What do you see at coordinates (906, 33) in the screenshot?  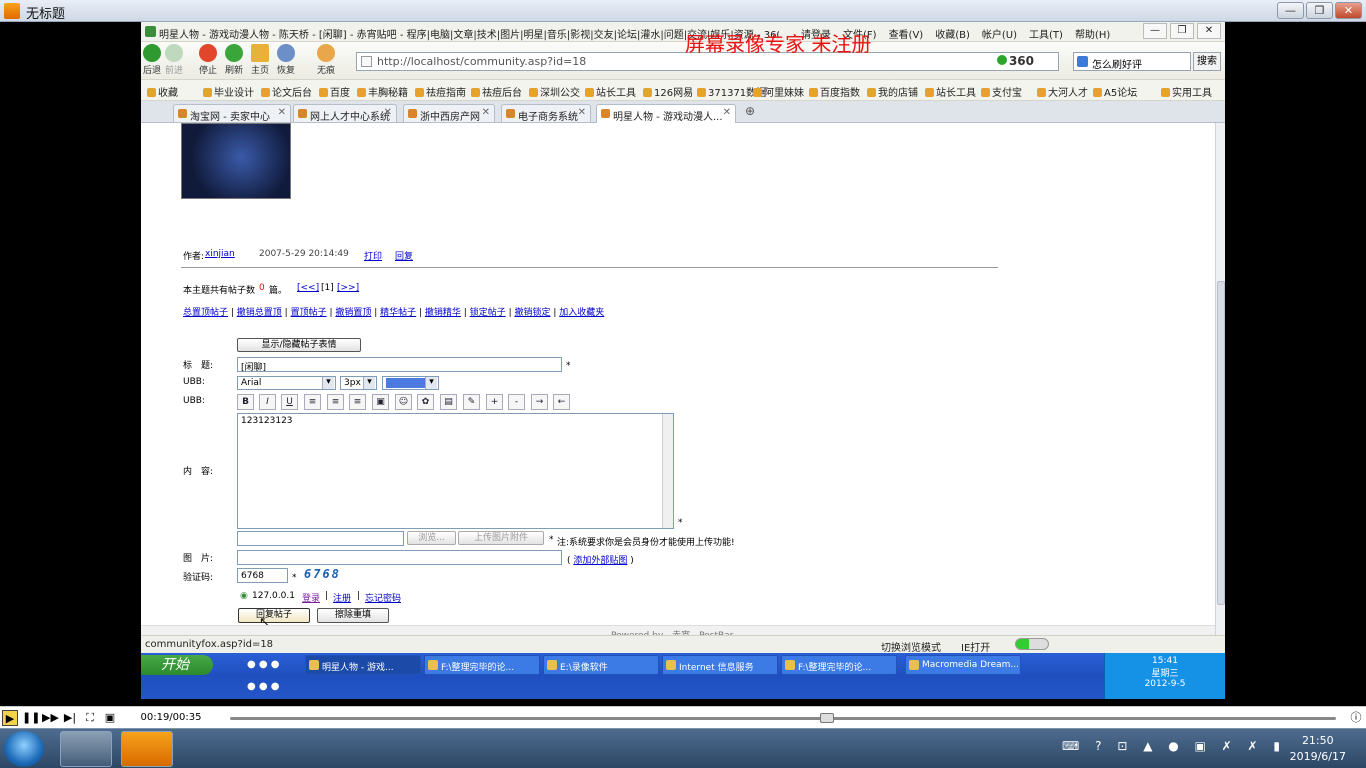 I see `menu-view: 查看(V)` at bounding box center [906, 33].